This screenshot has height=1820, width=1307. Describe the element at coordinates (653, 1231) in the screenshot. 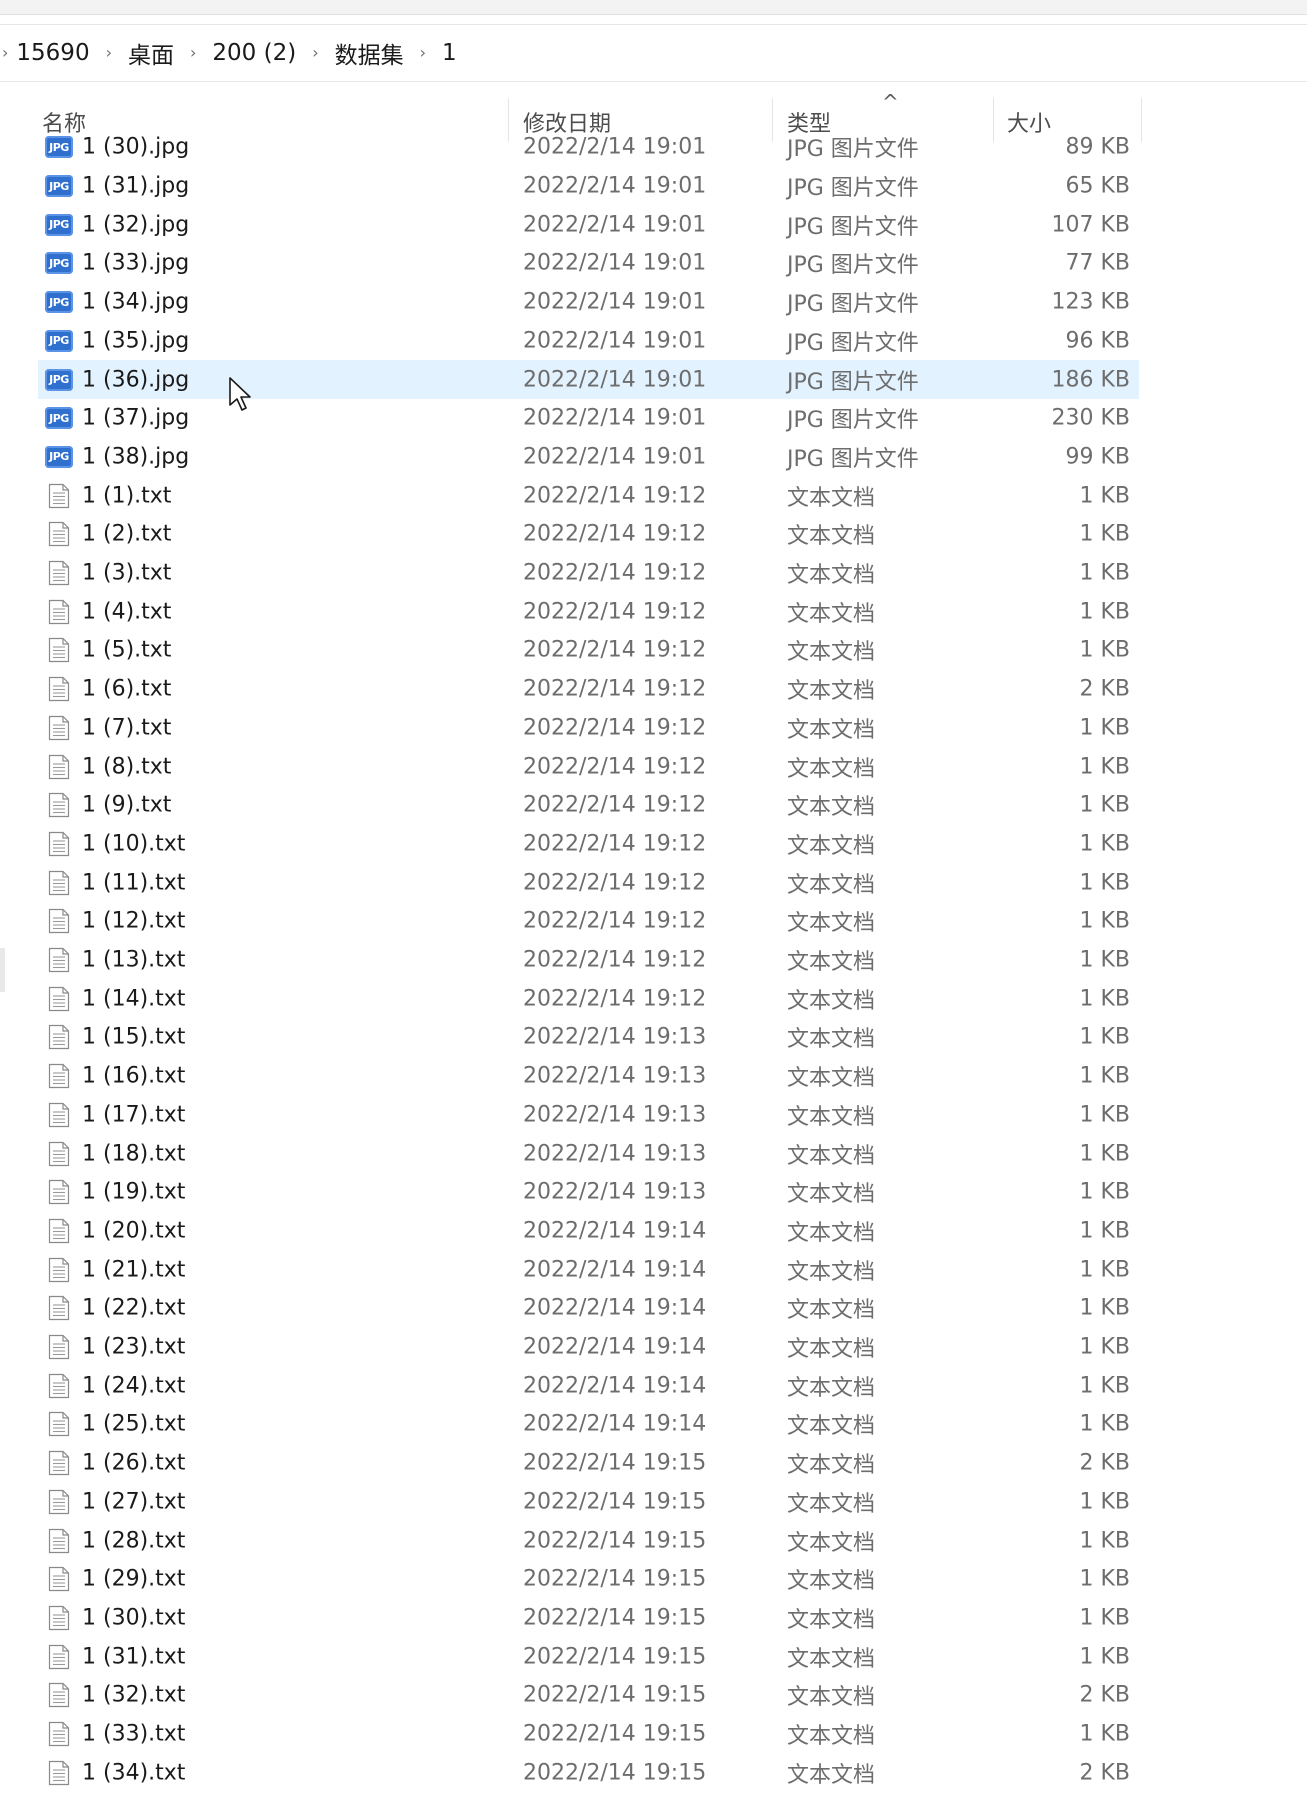

I see `file-row: 1 (20).txt 2022/2/14 19:14 文本文档 1 KB` at that location.